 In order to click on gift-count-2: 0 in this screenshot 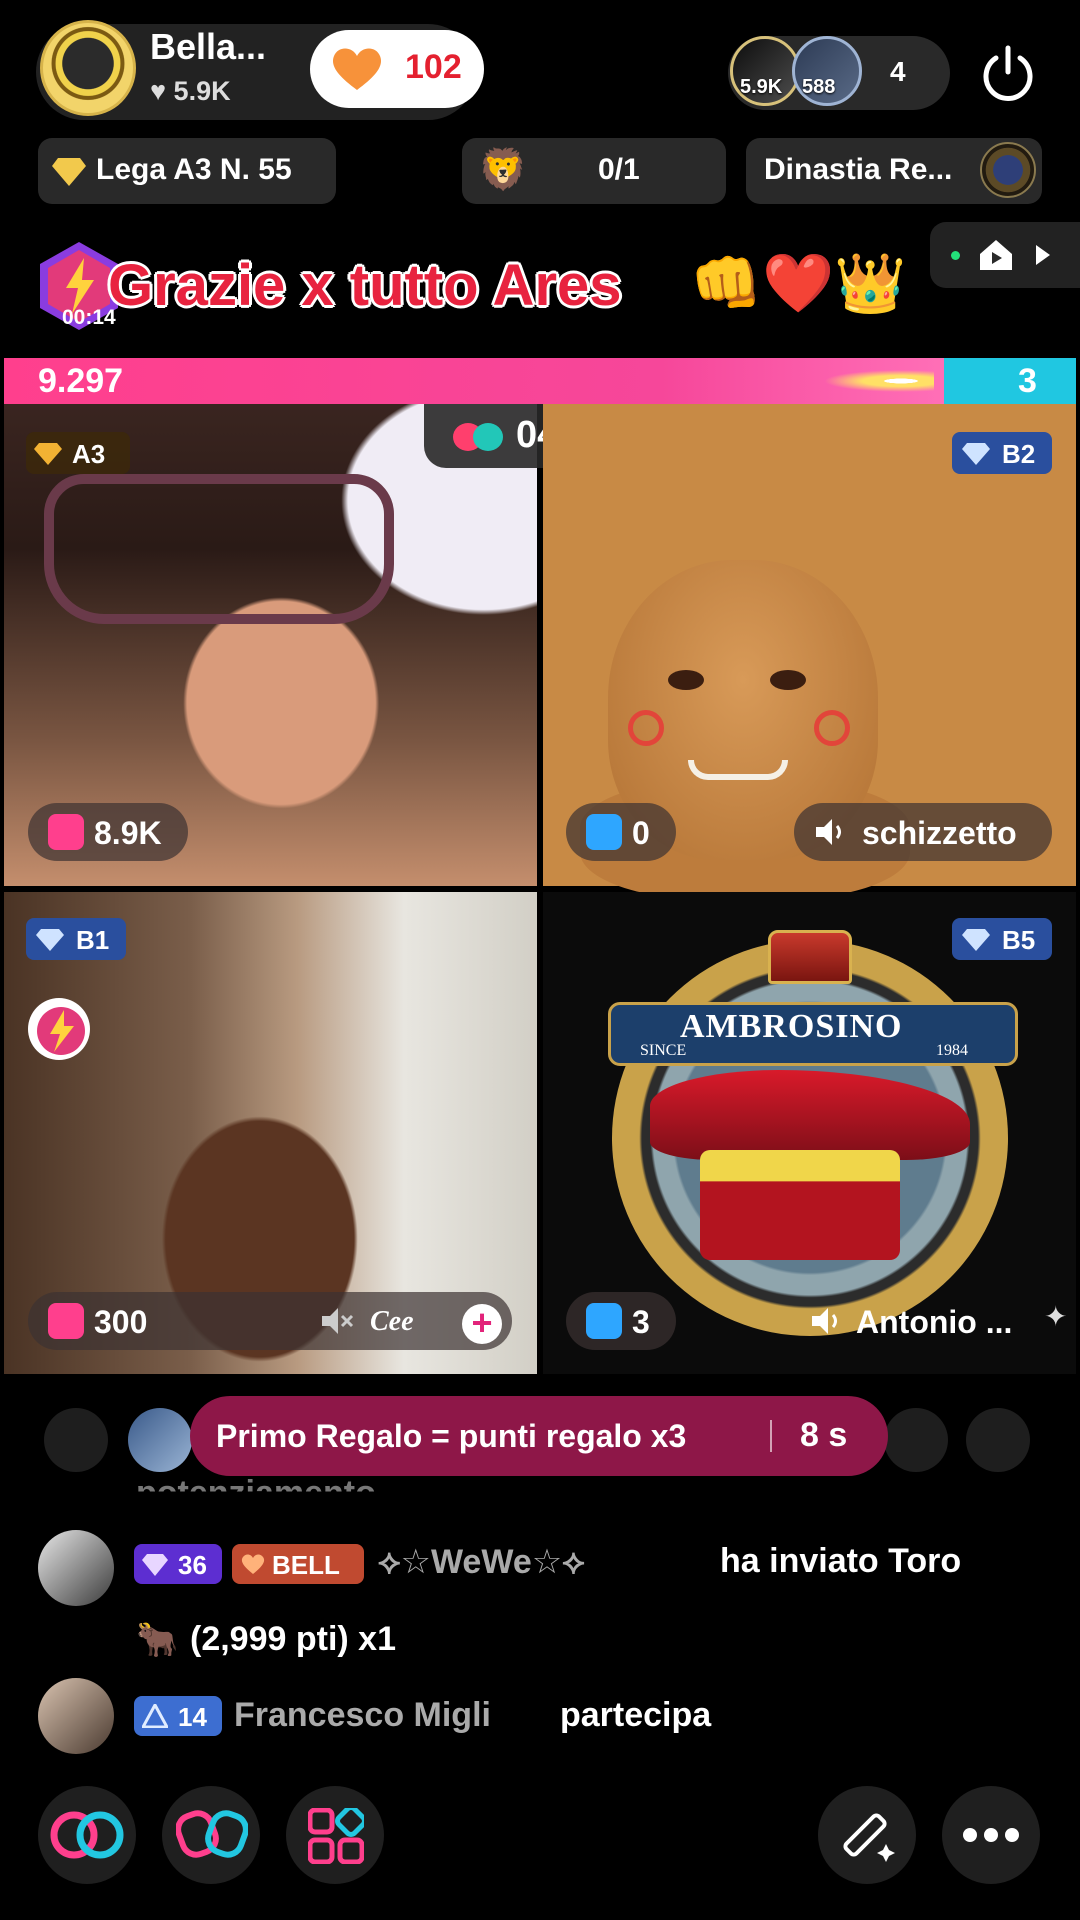, I will do `click(641, 833)`.